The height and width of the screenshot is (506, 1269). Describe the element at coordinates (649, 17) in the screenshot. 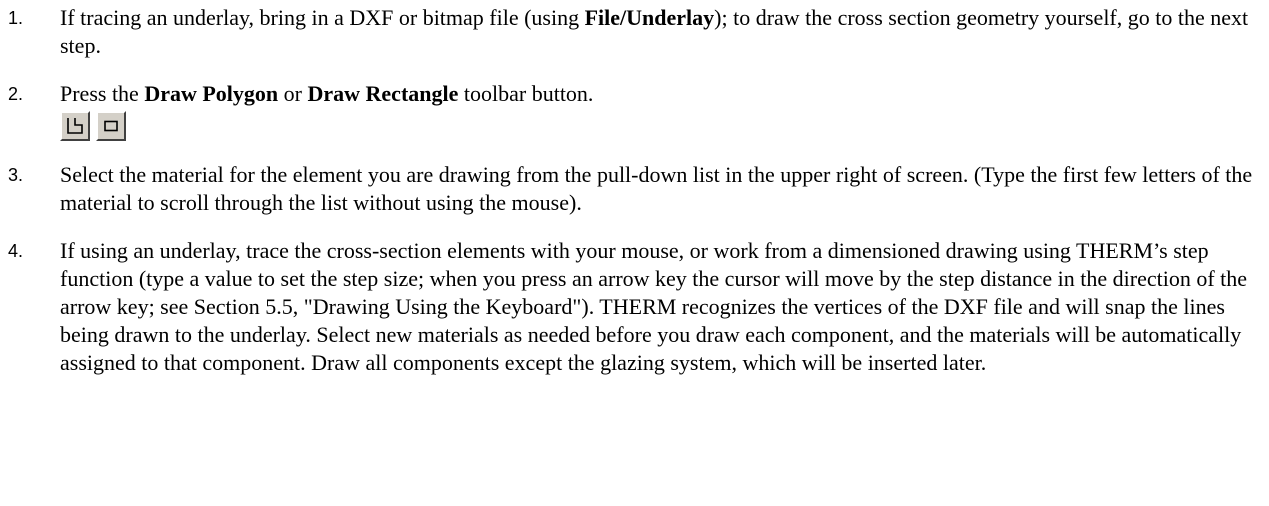

I see `menu-path-file-underlay: File/Underlay` at that location.